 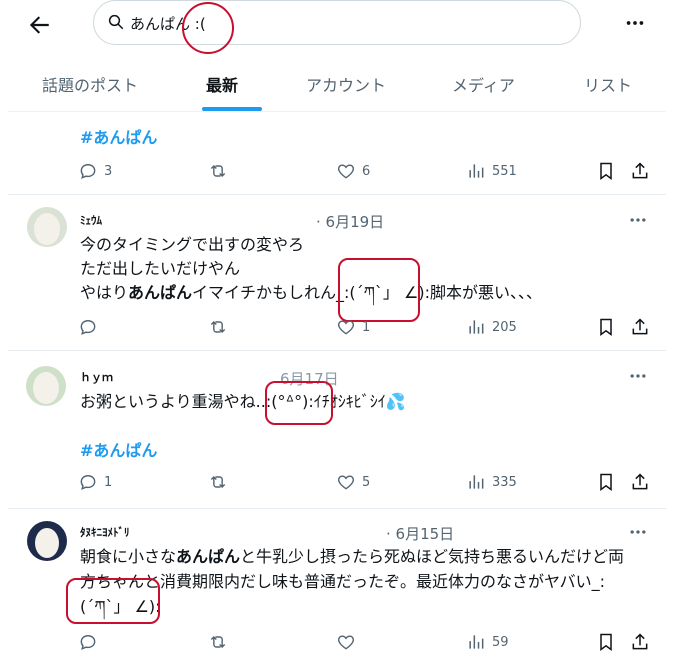 I want to click on post-text-line: 朝食に小さなあんぱんと牛乳少し摂ったら死ぬほど気持ち悪るいんだけど両, so click(x=352, y=556).